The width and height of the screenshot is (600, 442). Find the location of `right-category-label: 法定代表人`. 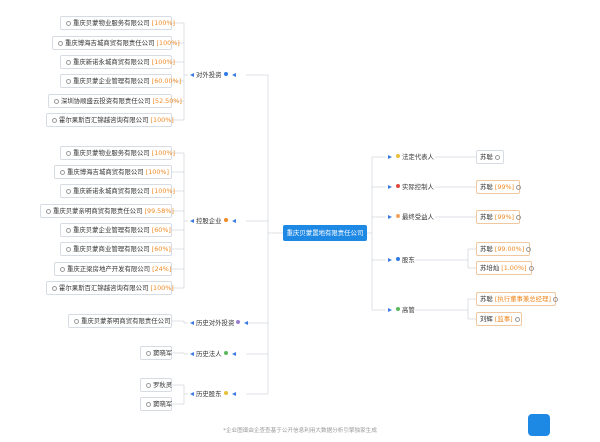

right-category-label: 法定代表人 is located at coordinates (410, 157).